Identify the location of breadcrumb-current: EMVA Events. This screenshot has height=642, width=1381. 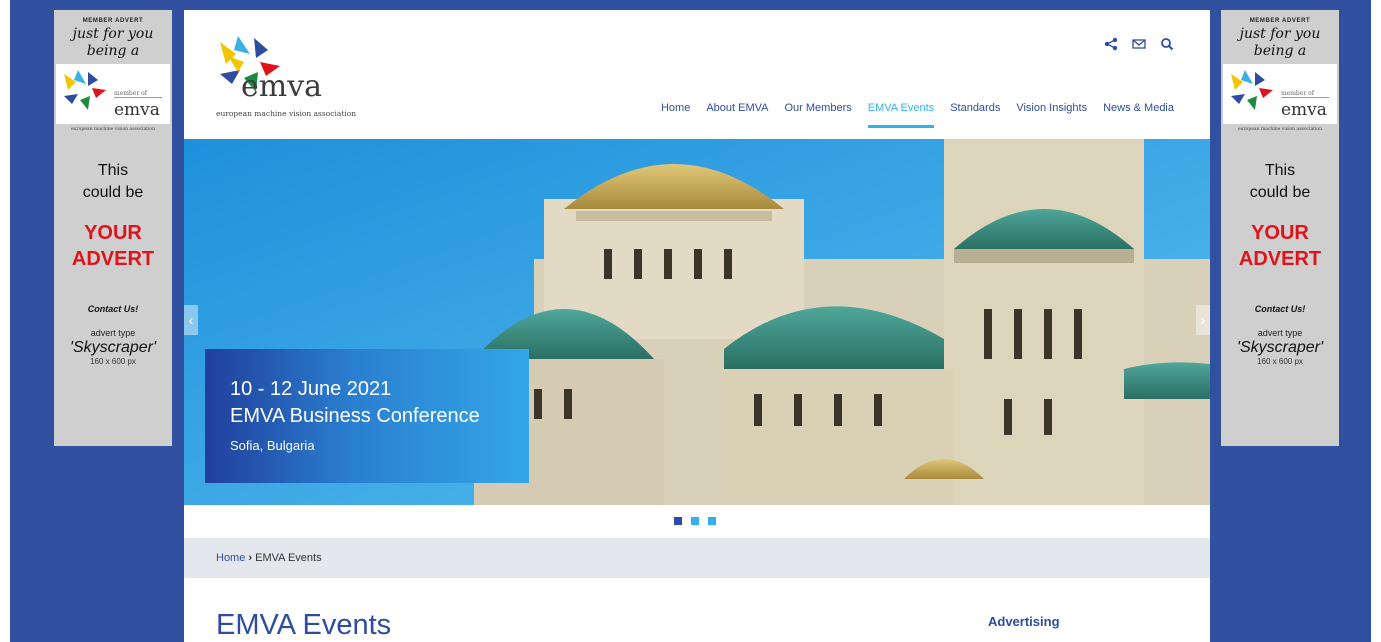
(288, 558).